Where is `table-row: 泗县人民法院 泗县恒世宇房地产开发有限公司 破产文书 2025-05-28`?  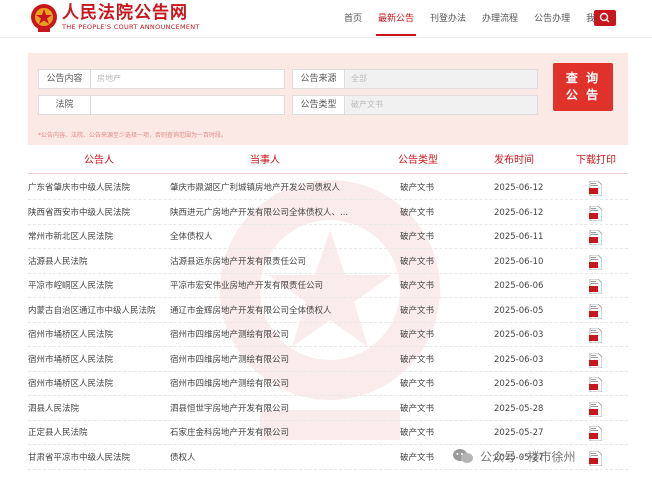
table-row: 泗县人民法院 泗县恒世宇房地产开发有限公司 破产文书 2025-05-28 is located at coordinates (328, 409).